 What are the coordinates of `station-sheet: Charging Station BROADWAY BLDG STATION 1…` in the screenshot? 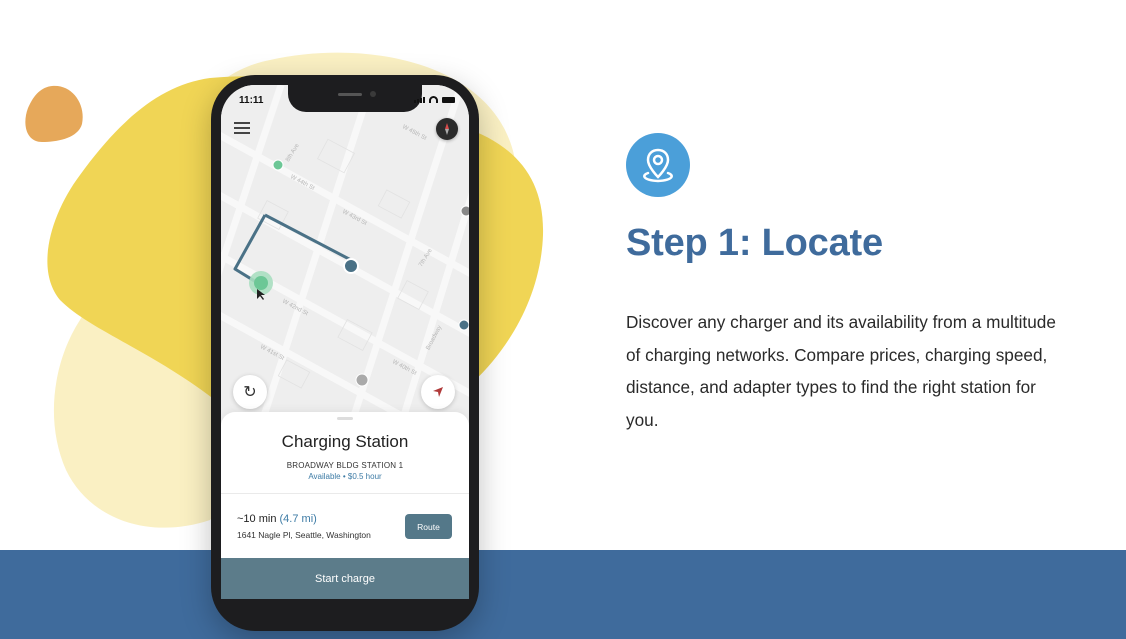 It's located at (345, 505).